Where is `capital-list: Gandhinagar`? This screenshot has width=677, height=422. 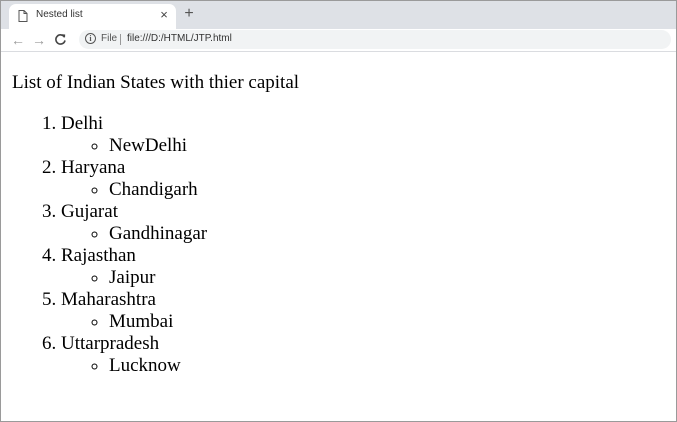 capital-list: Gandhinagar is located at coordinates (134, 234).